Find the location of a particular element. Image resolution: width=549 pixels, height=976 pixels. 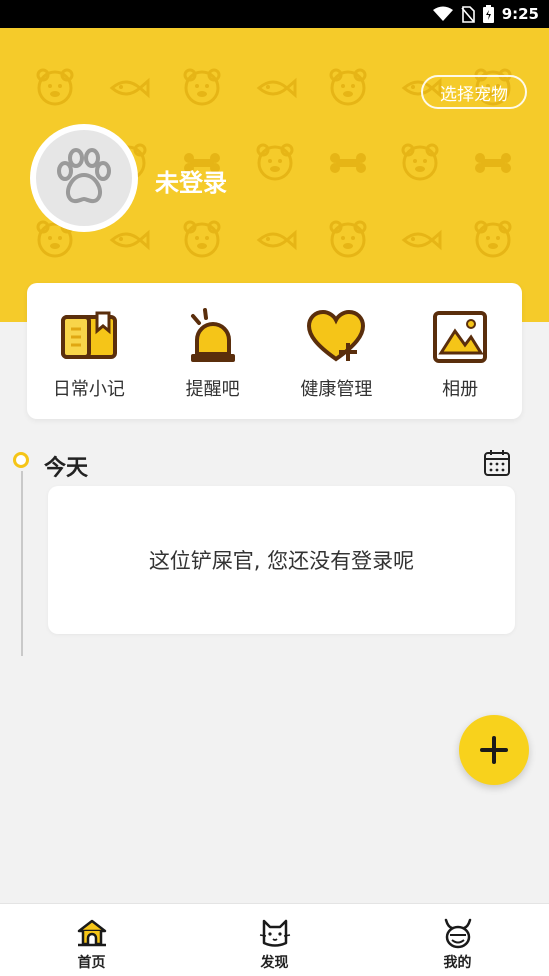

battery-icon is located at coordinates (488, 14).